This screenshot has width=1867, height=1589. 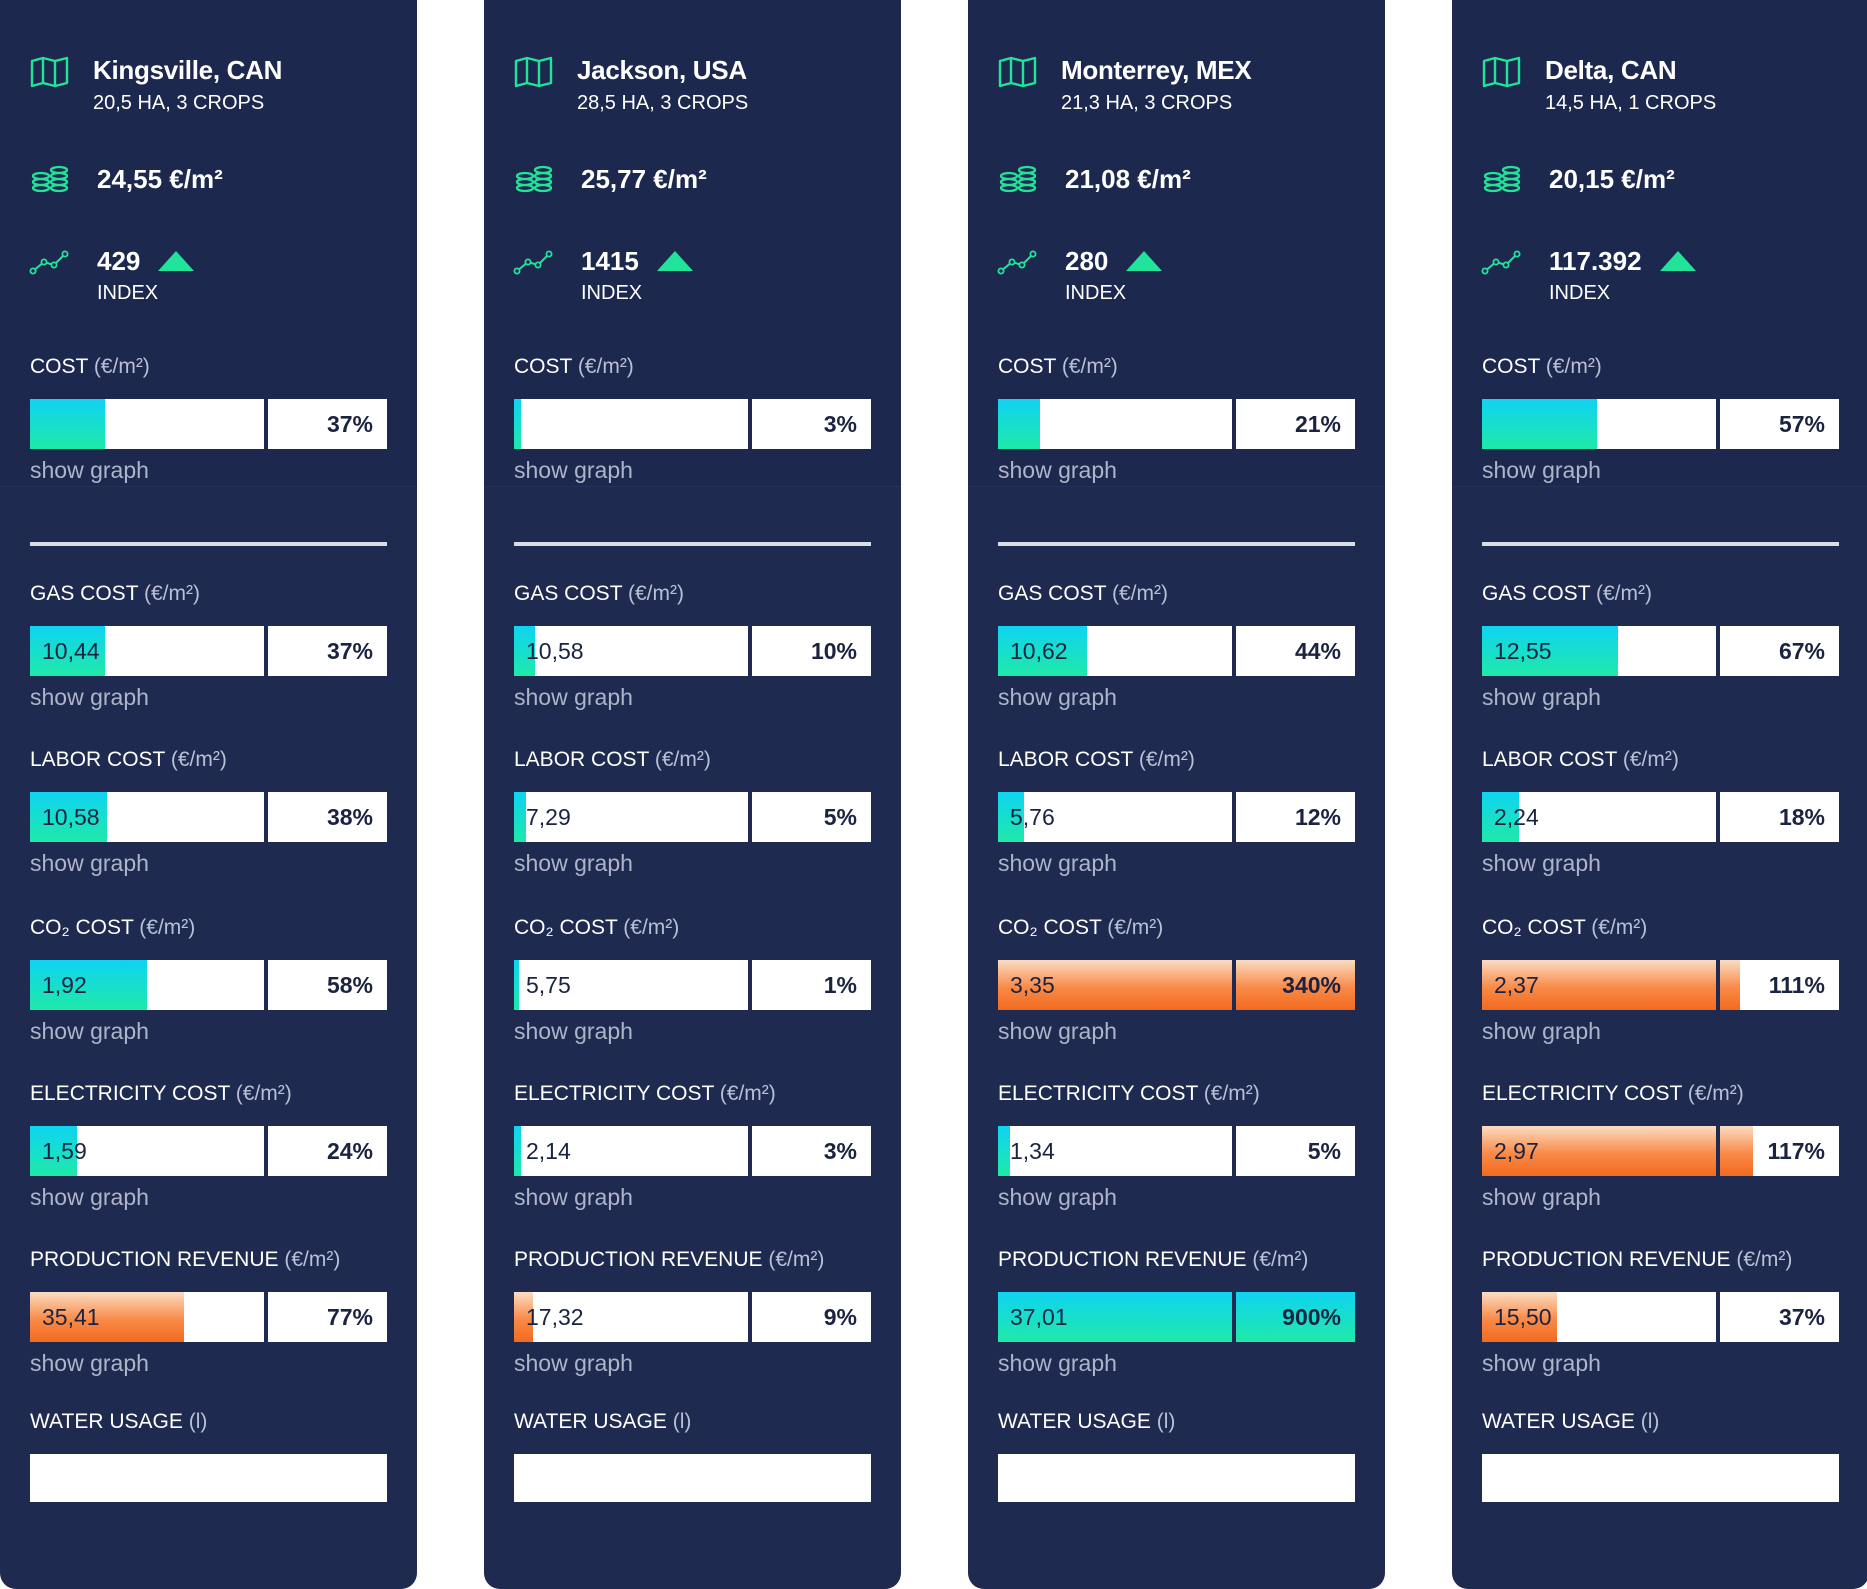 What do you see at coordinates (1086, 1422) in the screenshot?
I see `metric-label: WATER USAGE (l)` at bounding box center [1086, 1422].